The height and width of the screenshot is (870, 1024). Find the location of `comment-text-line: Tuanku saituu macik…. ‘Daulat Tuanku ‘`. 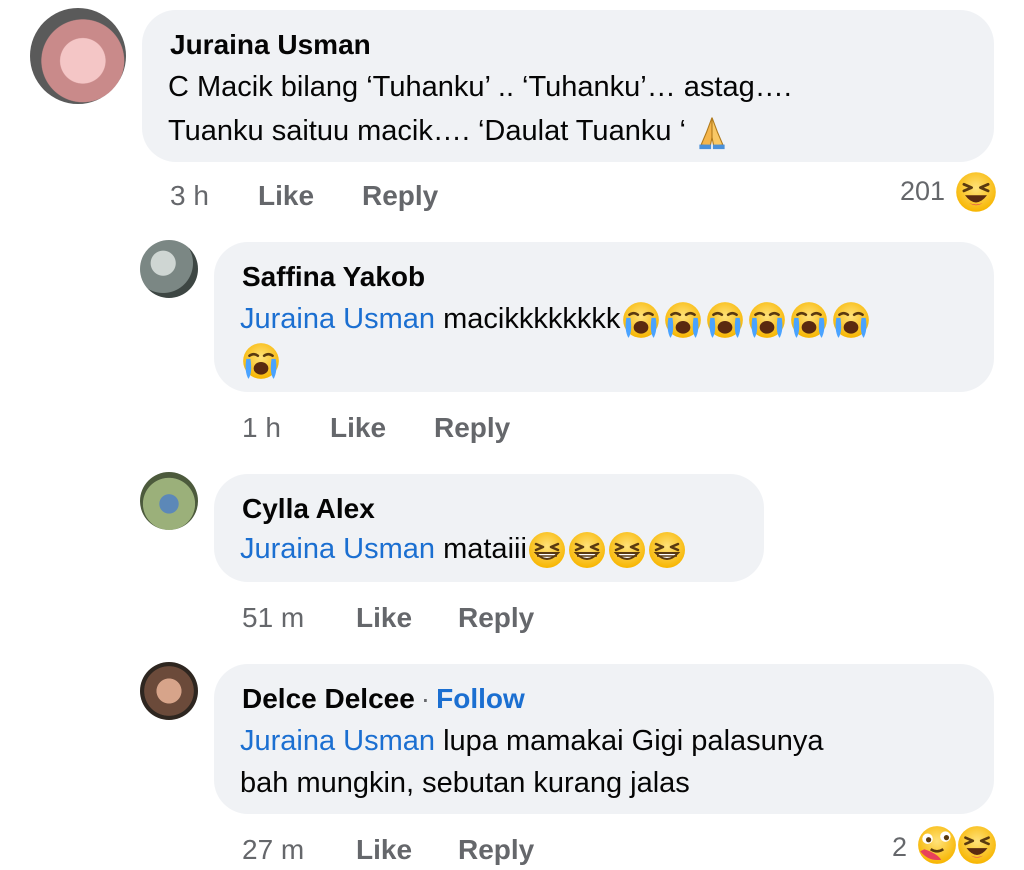

comment-text-line: Tuanku saituu macik…. ‘Daulat Tuanku ‘ is located at coordinates (449, 131).